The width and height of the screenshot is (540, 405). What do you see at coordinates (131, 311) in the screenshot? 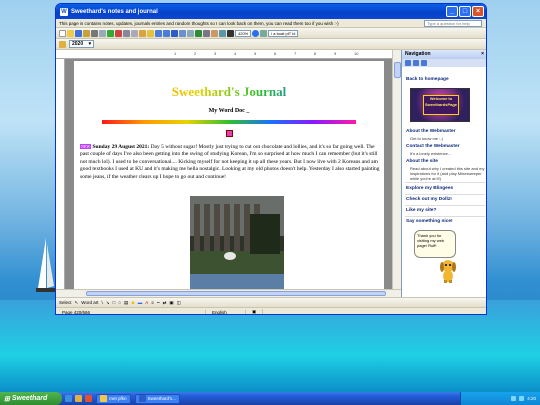
I see `page-count: Page 420/666` at bounding box center [131, 311].